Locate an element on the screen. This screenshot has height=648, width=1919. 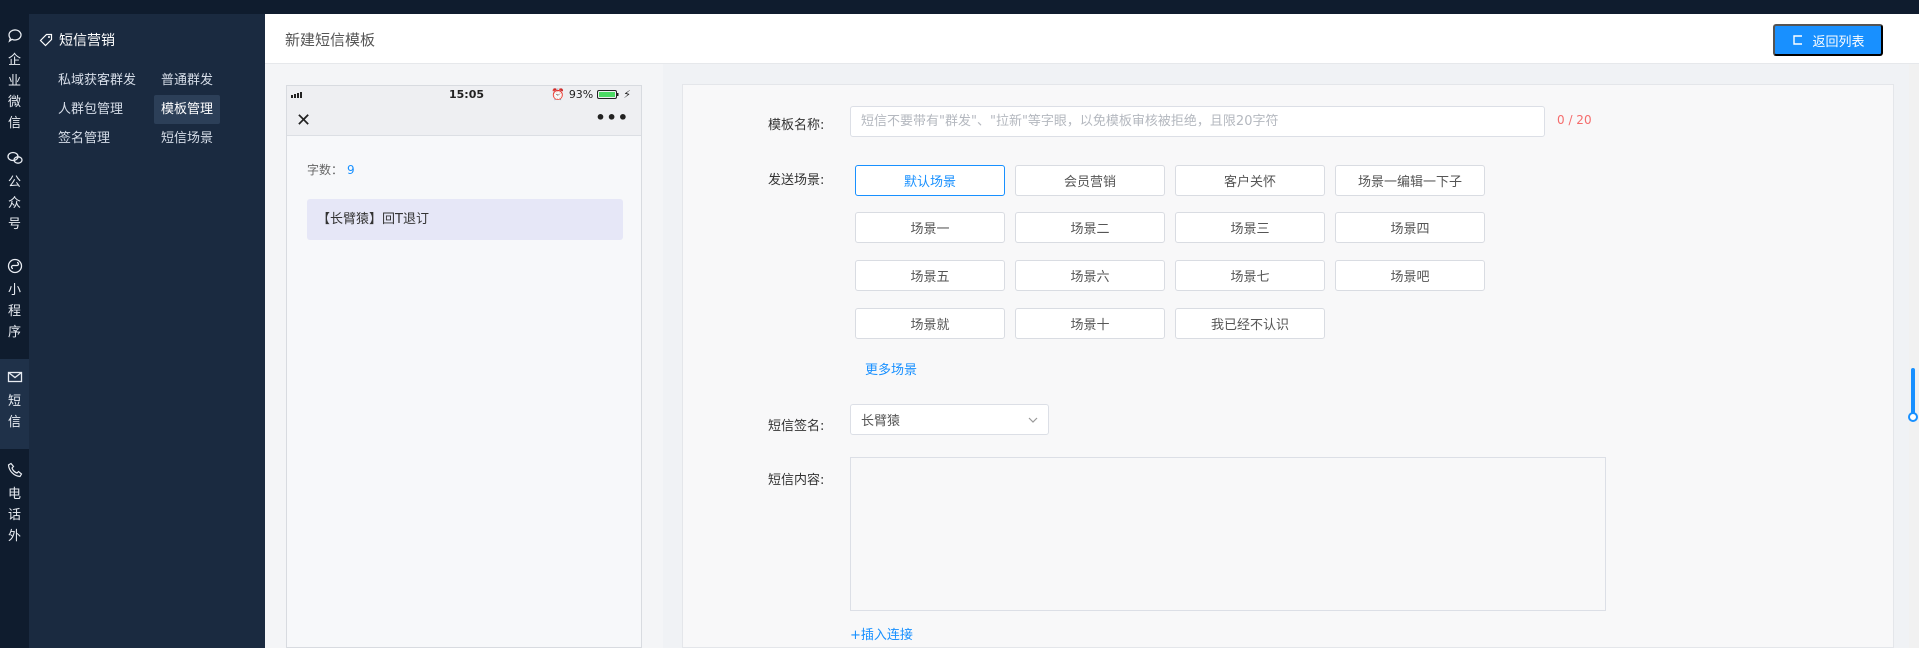
scene-option: 场景二 is located at coordinates (1090, 227).